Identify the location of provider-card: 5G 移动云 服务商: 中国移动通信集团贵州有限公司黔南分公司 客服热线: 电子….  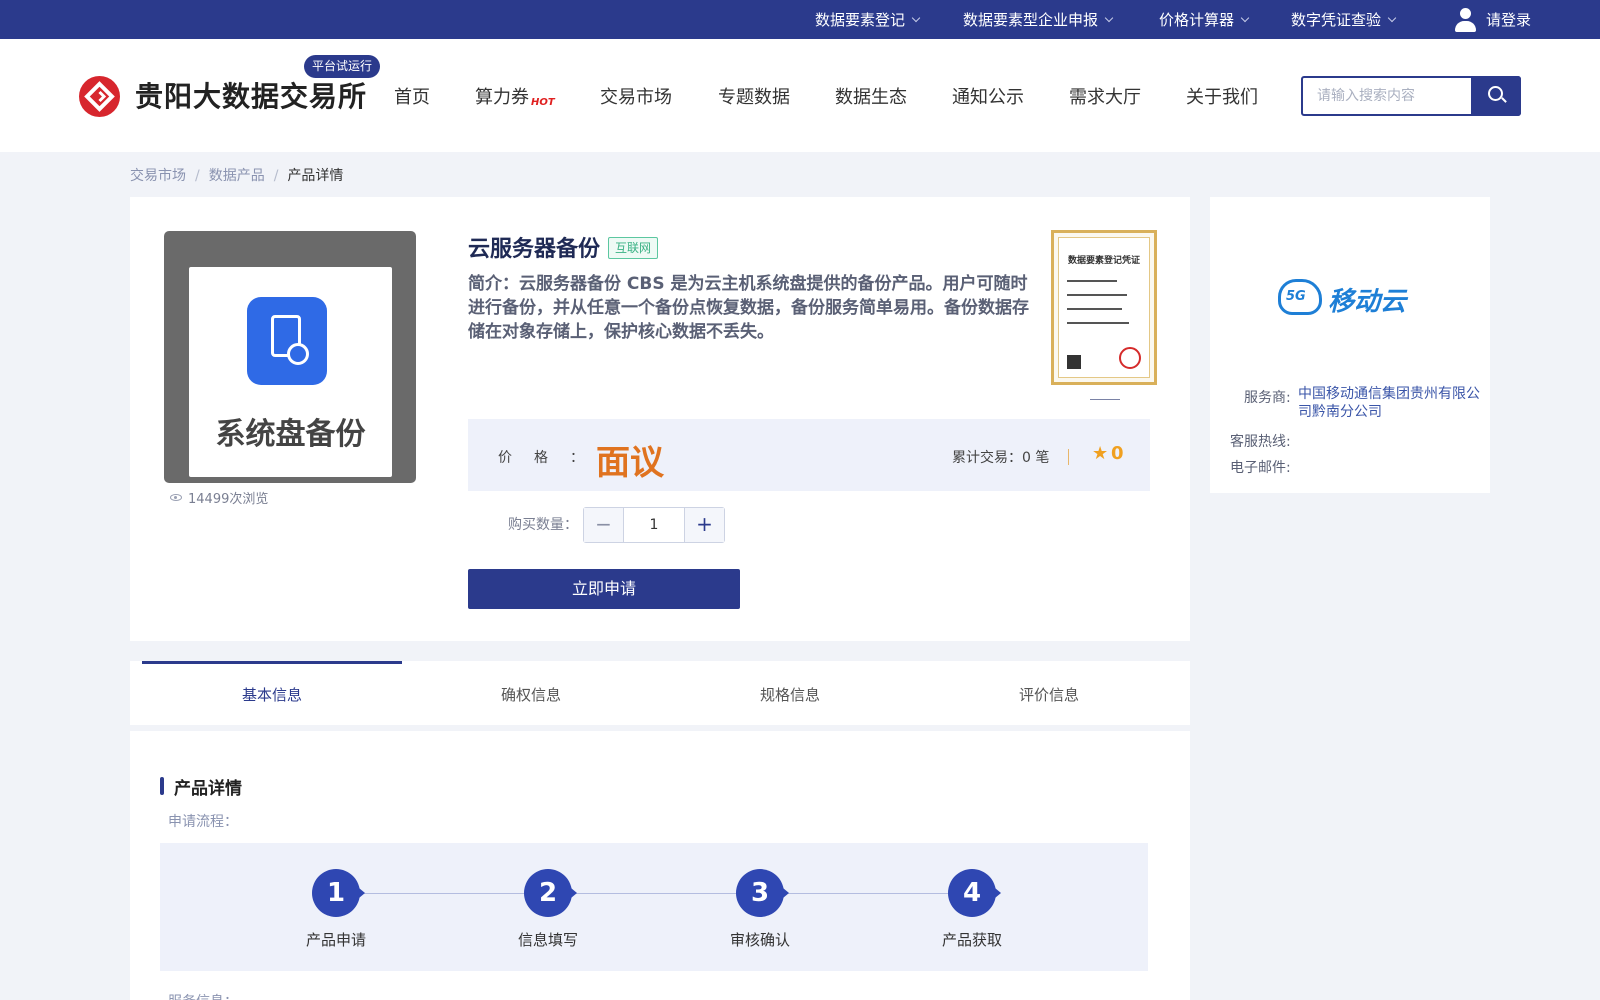
(1350, 345).